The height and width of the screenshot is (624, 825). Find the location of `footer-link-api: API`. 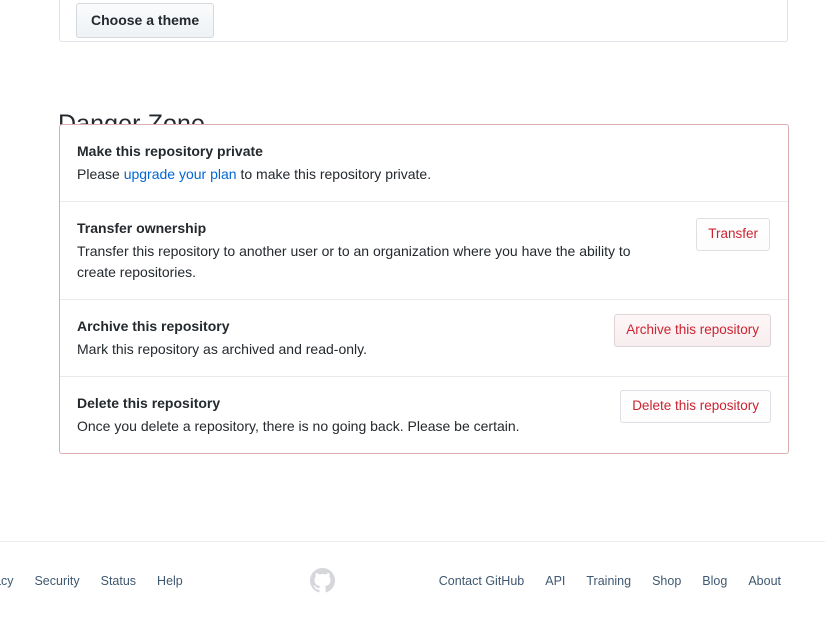

footer-link-api: API is located at coordinates (555, 581).